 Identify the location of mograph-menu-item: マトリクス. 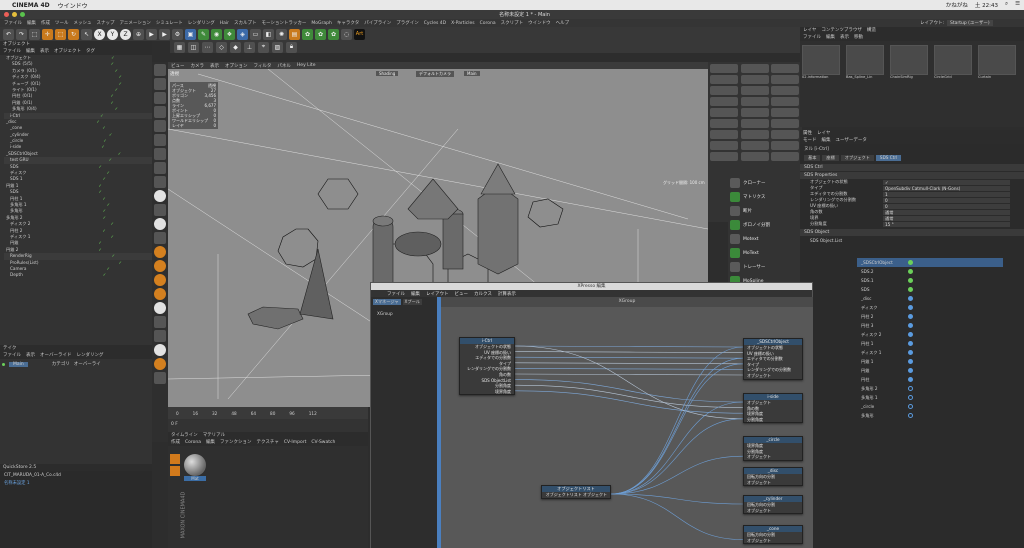
(765, 197).